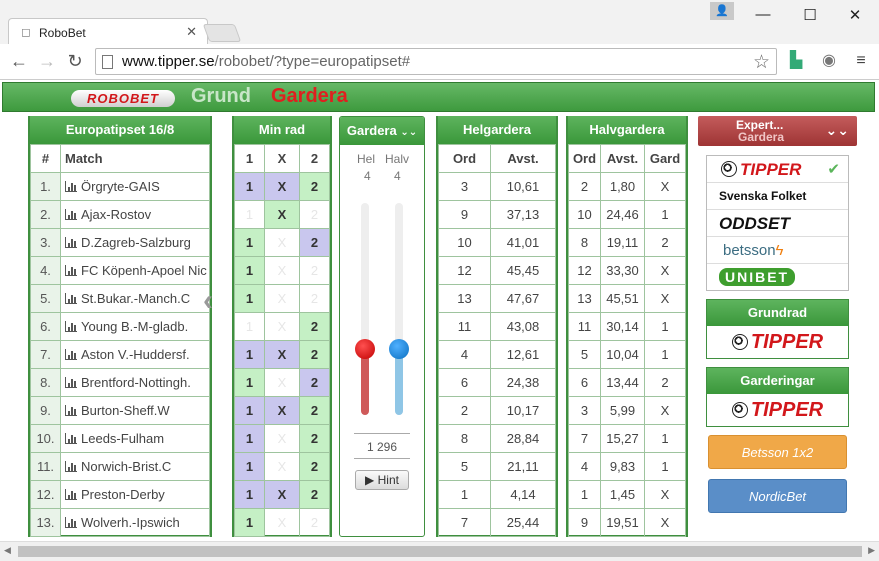 The image size is (879, 561). Describe the element at coordinates (777, 277) in the screenshot. I see `expert-item-unibet: UNIBET` at that location.